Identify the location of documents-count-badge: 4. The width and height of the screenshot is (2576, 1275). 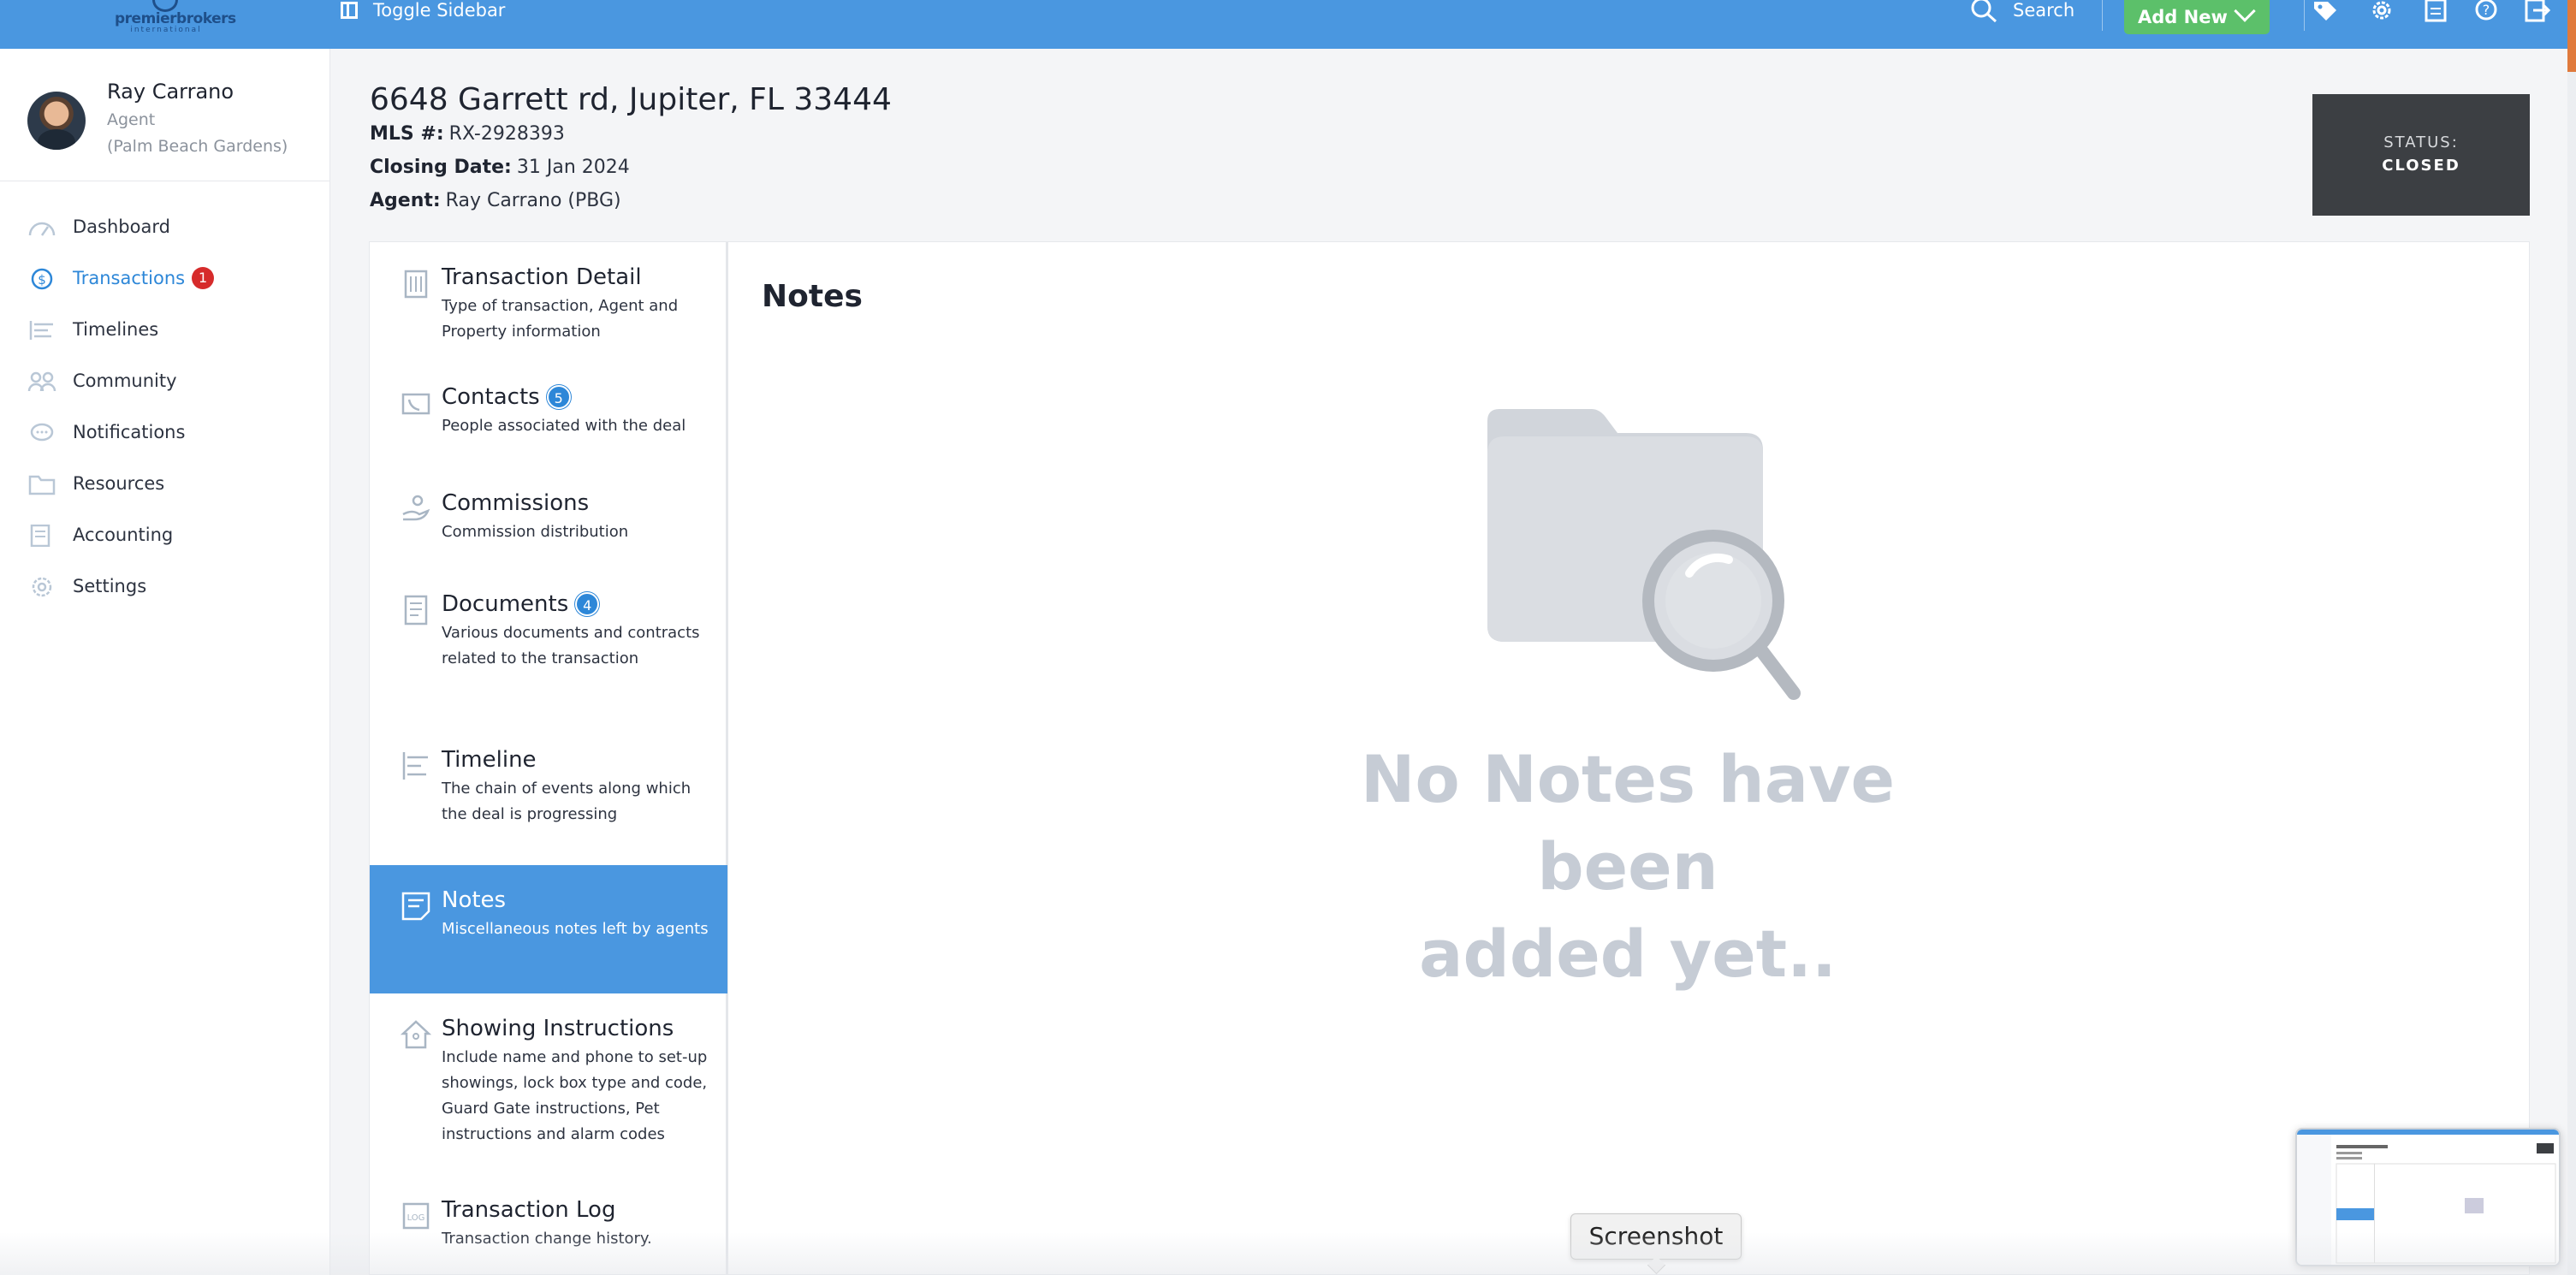
(587, 604).